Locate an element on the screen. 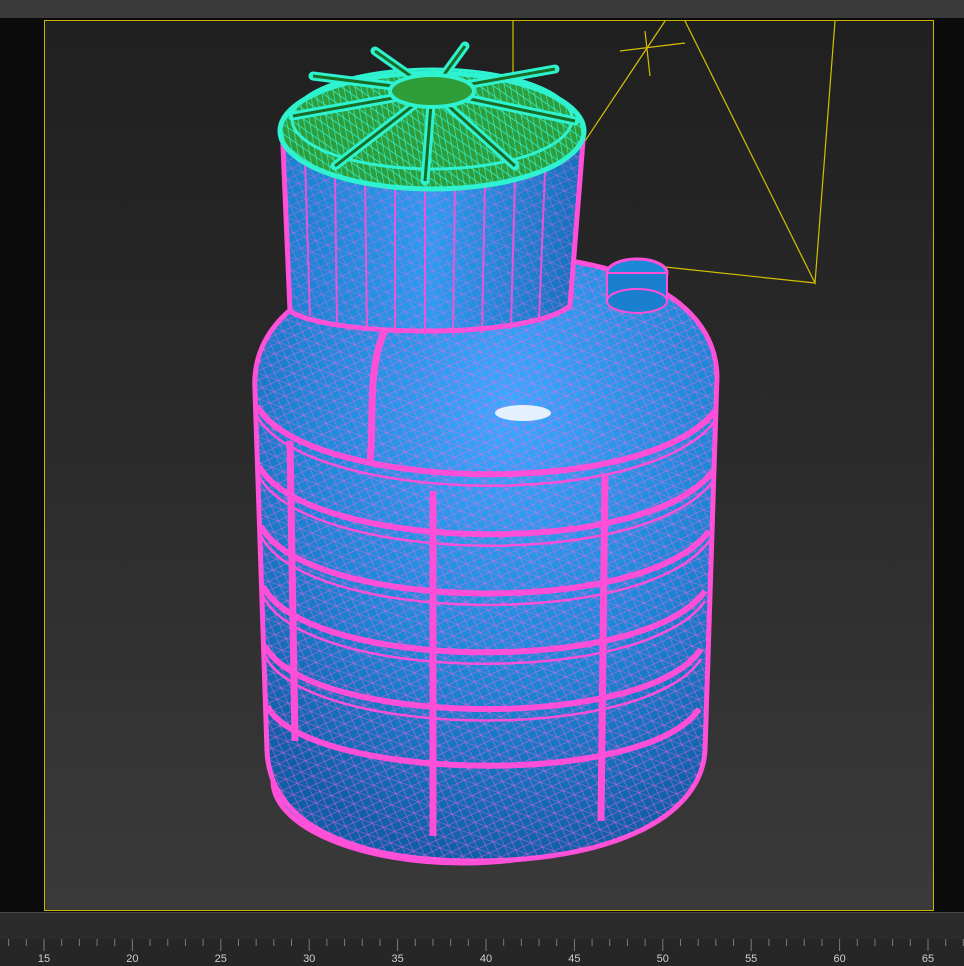  ruler-tick-label: 50 is located at coordinates (662, 959).